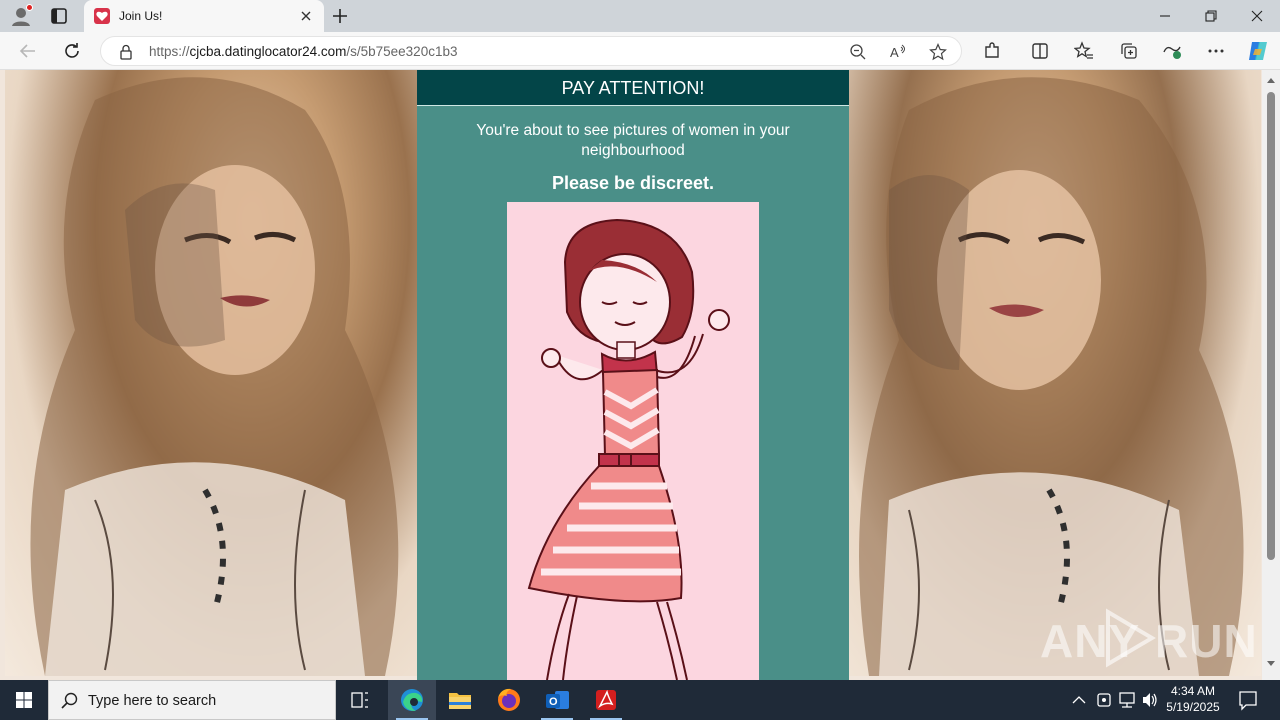  I want to click on scroll-up-icon, so click(1271, 80).